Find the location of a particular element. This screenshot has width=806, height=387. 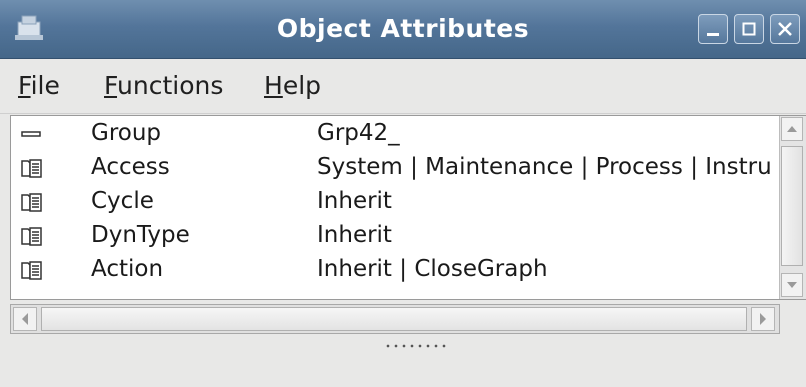

menu-help-label: elp is located at coordinates (302, 85).